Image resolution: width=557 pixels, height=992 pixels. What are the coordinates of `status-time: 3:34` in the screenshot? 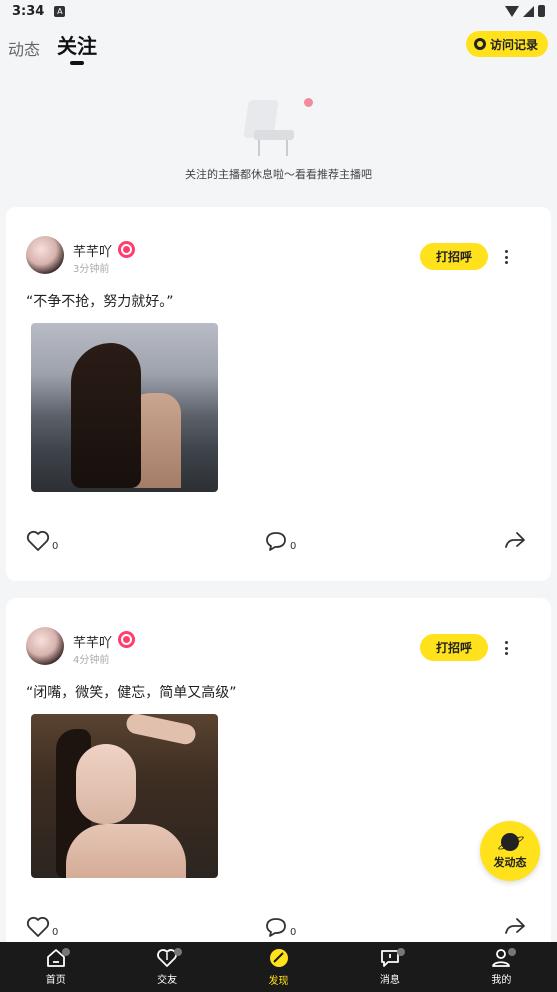 It's located at (28, 11).